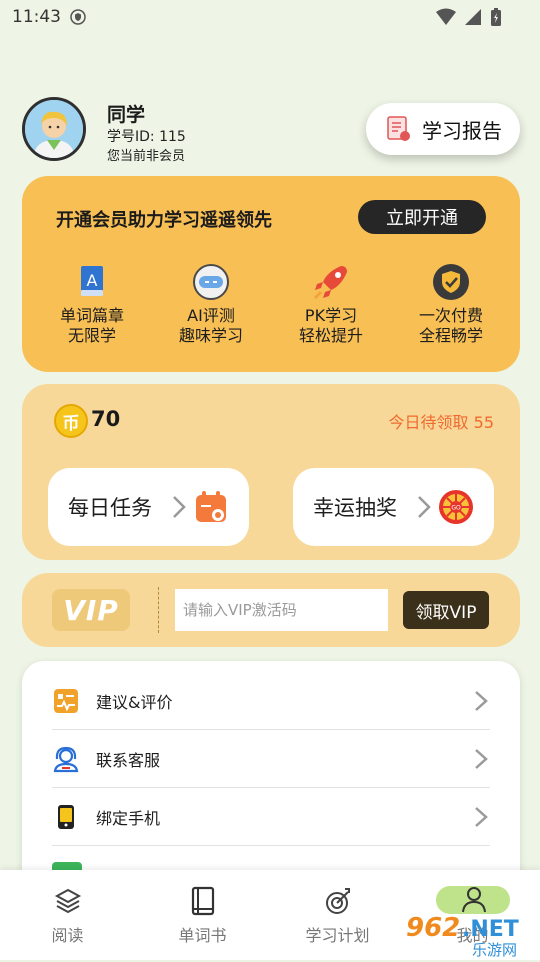 The height and width of the screenshot is (962, 540). Describe the element at coordinates (281, 610) in the screenshot. I see `vip-code-input` at that location.